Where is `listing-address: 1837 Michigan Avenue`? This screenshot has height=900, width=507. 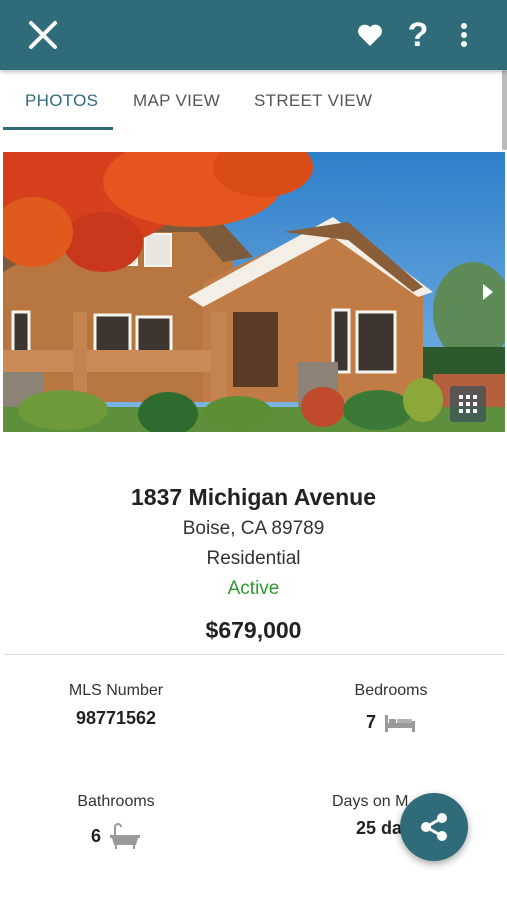
listing-address: 1837 Michigan Avenue is located at coordinates (253, 497).